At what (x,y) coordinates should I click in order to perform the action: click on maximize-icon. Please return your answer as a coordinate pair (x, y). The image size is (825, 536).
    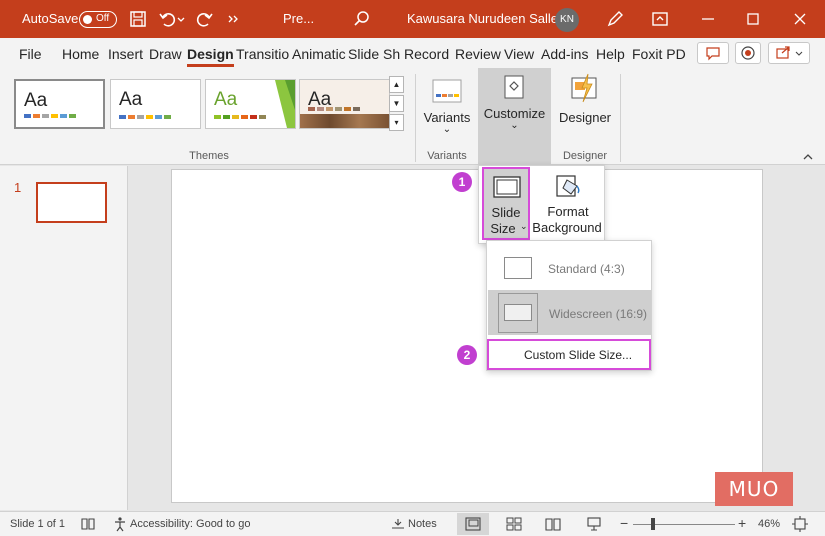
    Looking at the image, I should click on (753, 19).